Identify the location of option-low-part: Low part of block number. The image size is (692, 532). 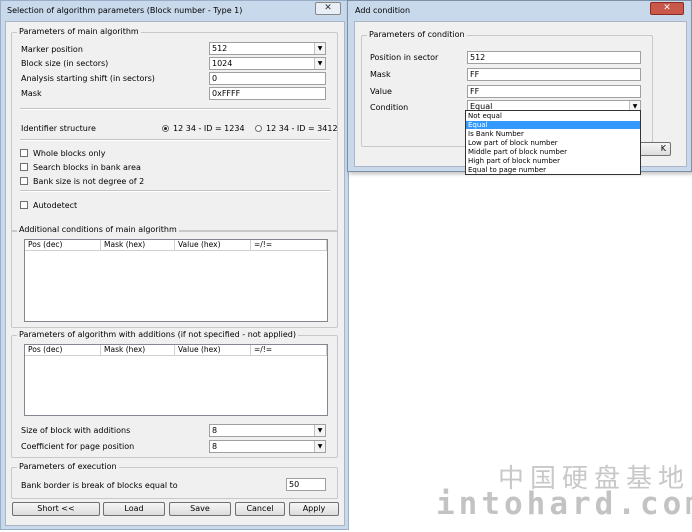
(553, 143).